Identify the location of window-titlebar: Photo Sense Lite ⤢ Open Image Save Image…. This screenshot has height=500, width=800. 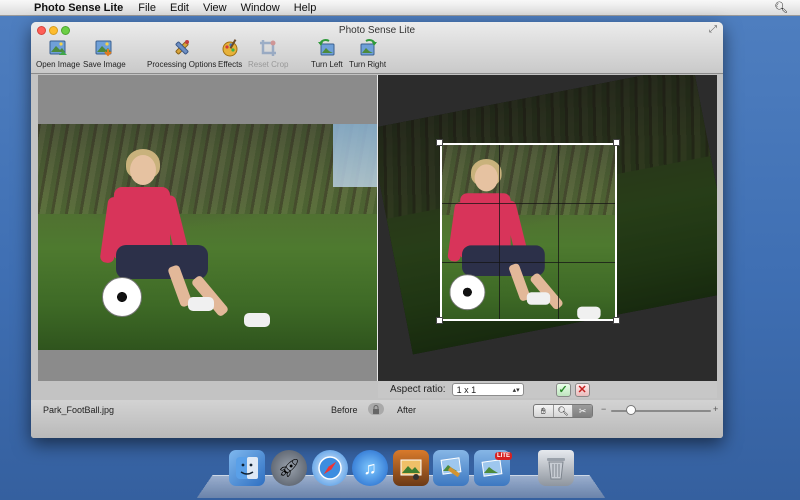
(377, 48).